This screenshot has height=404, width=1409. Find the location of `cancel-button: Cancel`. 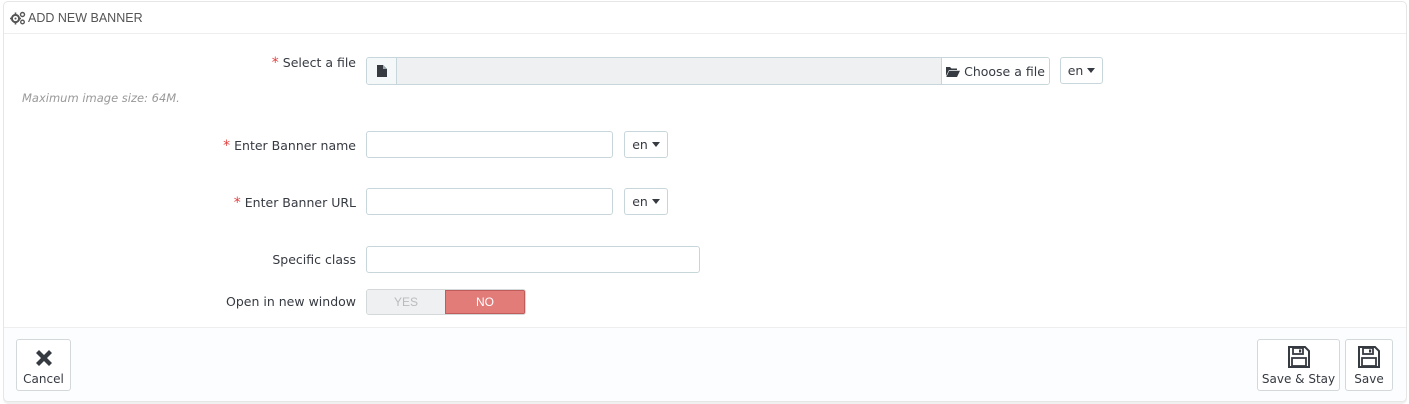

cancel-button: Cancel is located at coordinates (43, 365).